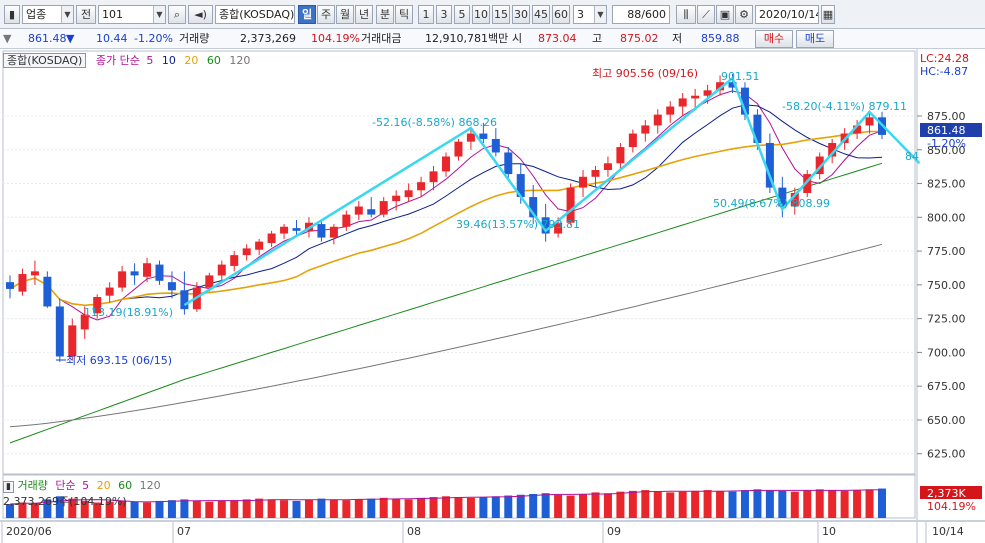 Image resolution: width=985 pixels, height=543 pixels. What do you see at coordinates (326, 14) in the screenshot?
I see `tab-week: 주` at bounding box center [326, 14].